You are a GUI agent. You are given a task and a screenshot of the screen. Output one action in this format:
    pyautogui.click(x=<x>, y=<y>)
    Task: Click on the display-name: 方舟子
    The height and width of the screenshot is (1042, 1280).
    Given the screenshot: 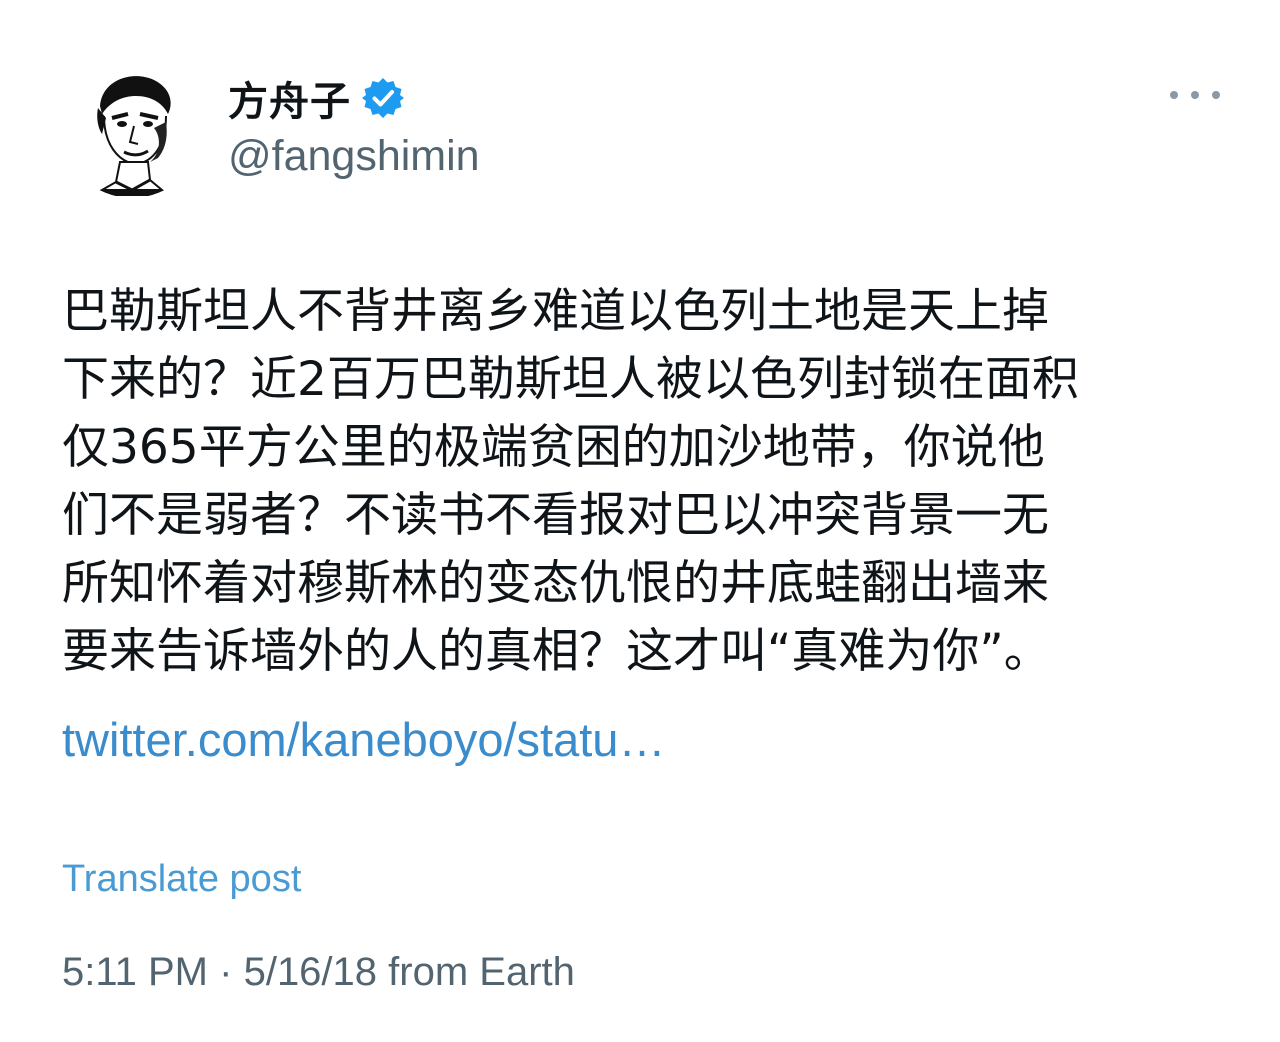 What is the action you would take?
    pyautogui.click(x=289, y=98)
    